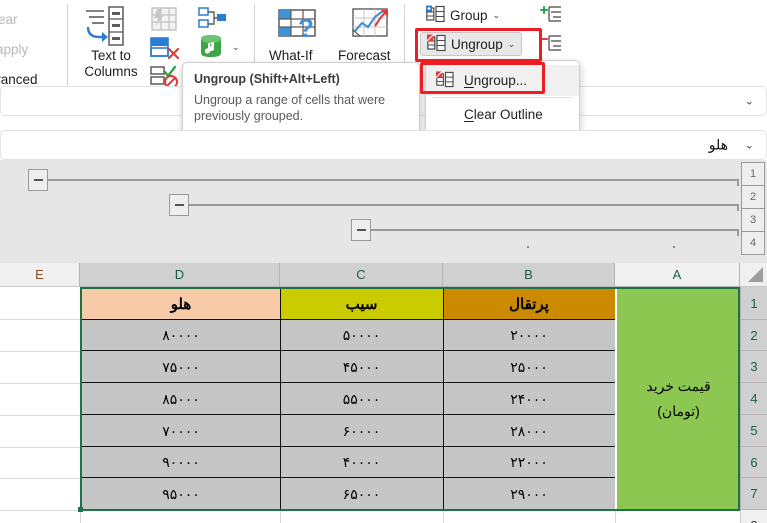 This screenshot has width=767, height=523. I want to click on row-header-1: 1, so click(753, 303).